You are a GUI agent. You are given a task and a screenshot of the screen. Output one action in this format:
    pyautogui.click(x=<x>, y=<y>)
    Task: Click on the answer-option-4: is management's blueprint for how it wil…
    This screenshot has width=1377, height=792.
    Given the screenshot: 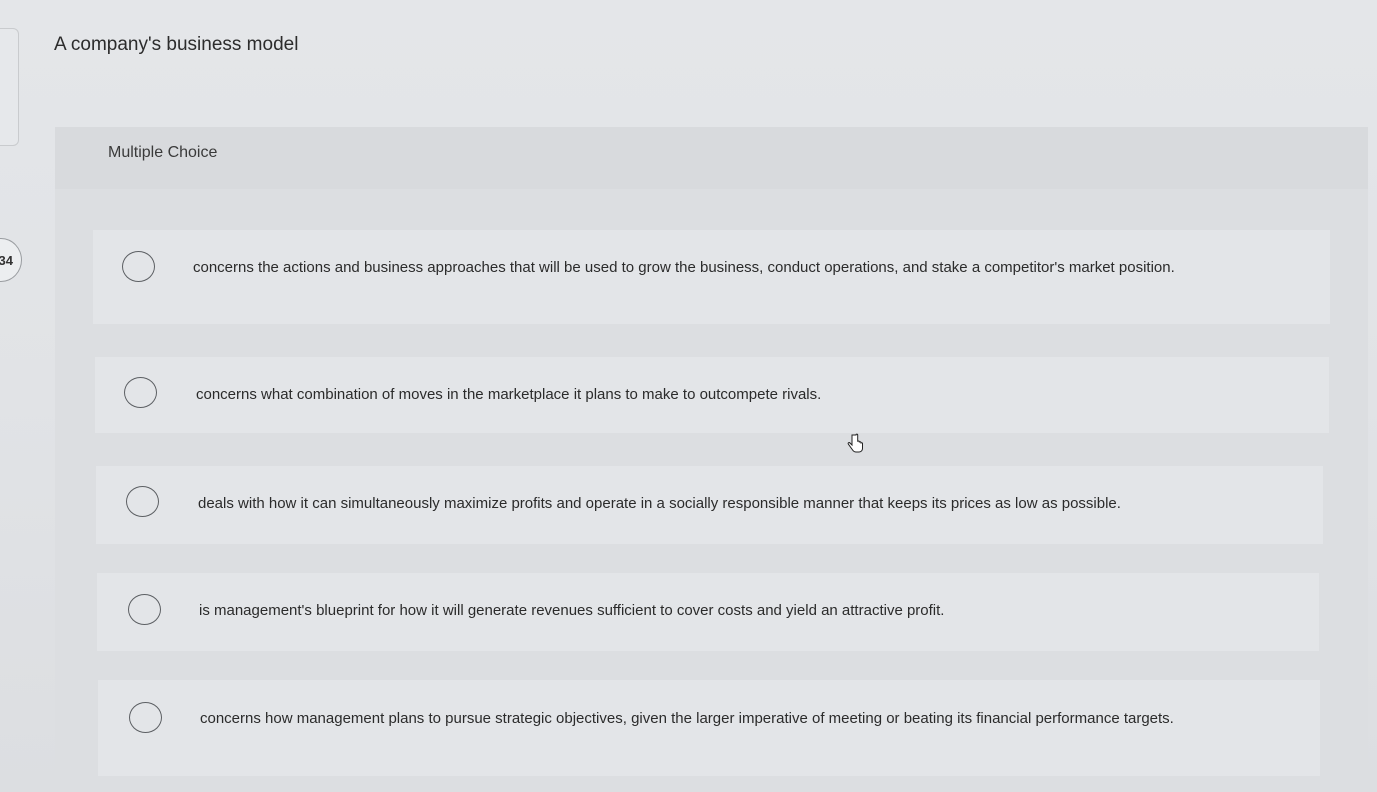 What is the action you would take?
    pyautogui.click(x=708, y=612)
    